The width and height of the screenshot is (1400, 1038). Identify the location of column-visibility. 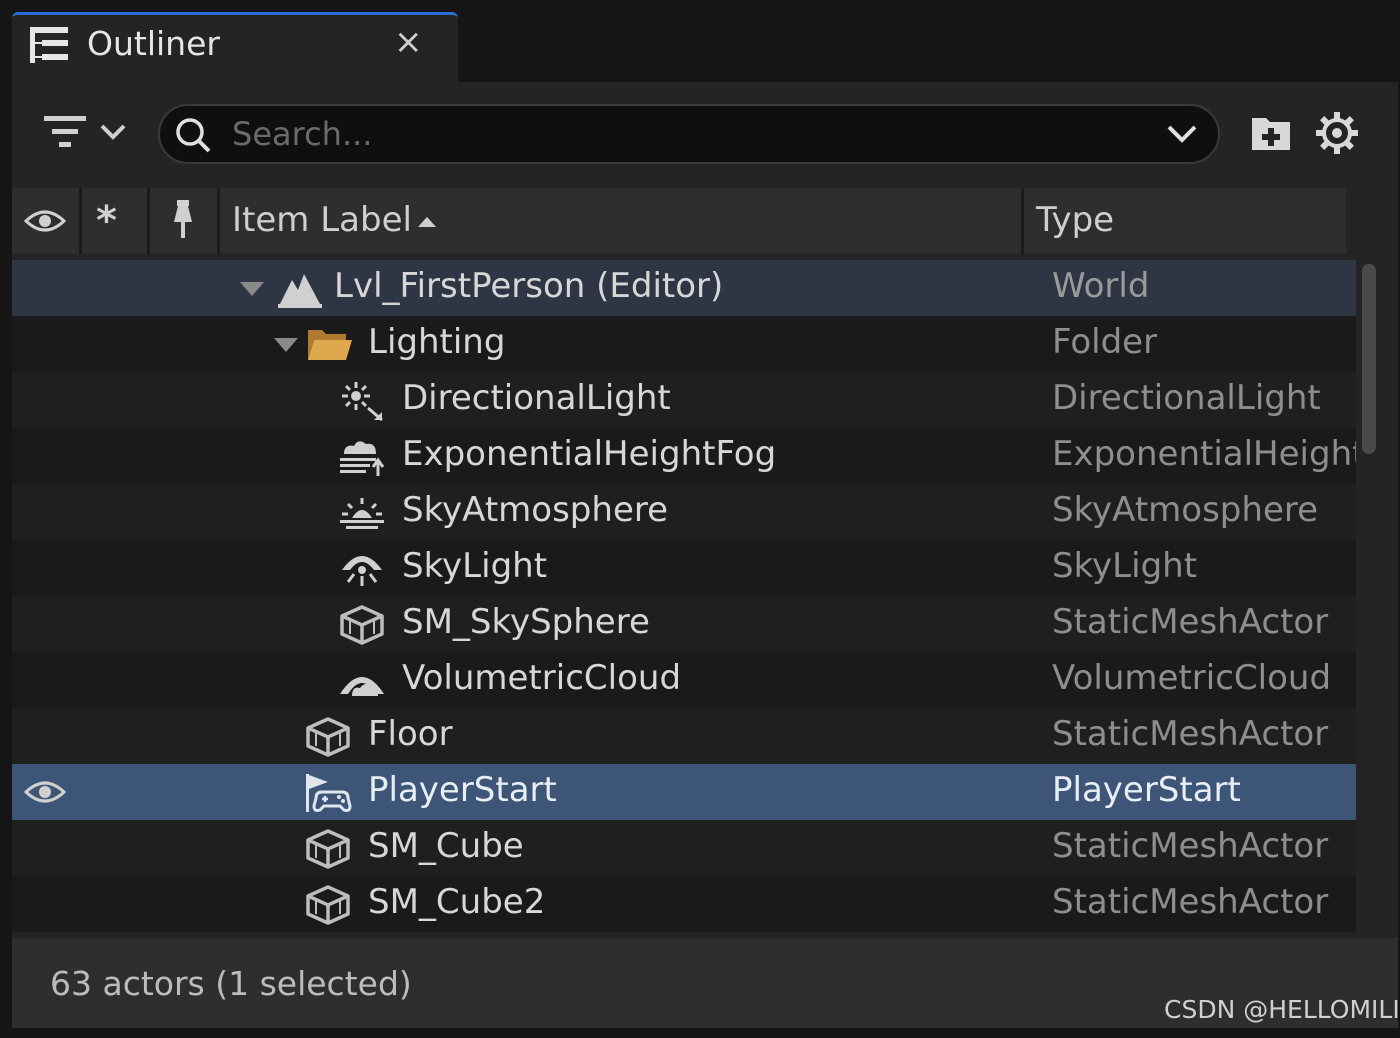
(47, 221).